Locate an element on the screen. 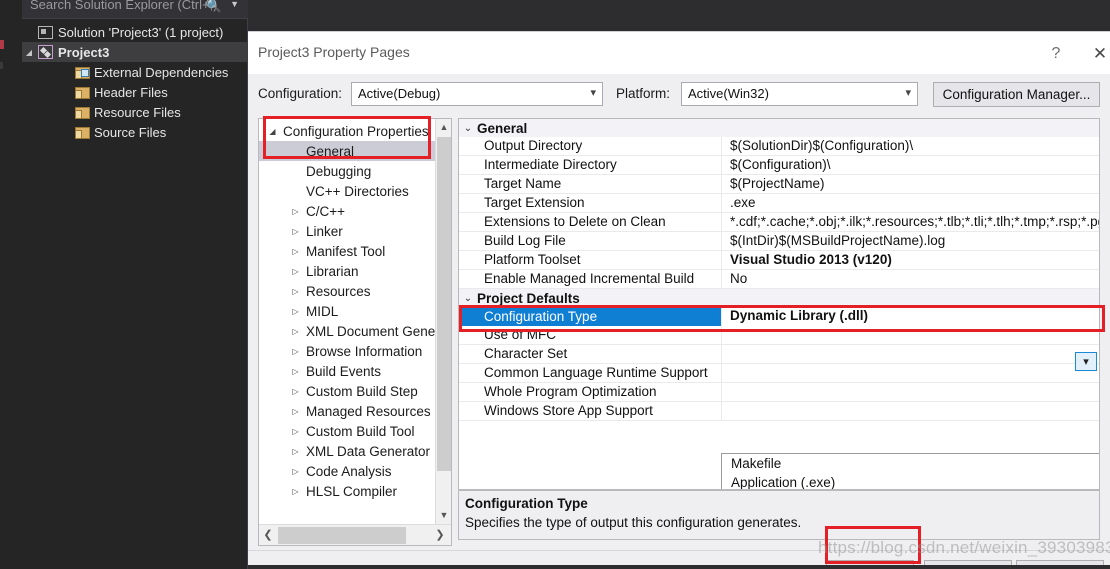  property-value: No is located at coordinates (738, 278).